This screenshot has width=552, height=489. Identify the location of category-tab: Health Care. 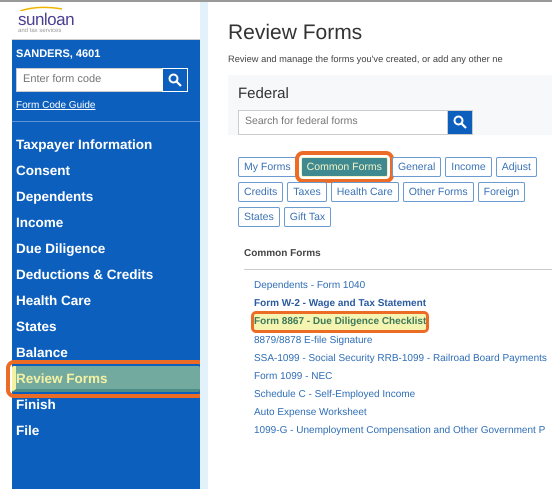
(364, 192).